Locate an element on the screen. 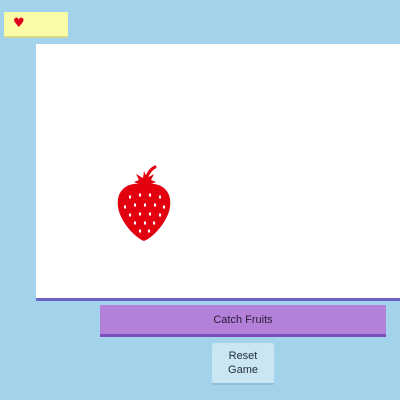 This screenshot has width=400, height=400. catch-fruits-label: Catch Fruits is located at coordinates (243, 319).